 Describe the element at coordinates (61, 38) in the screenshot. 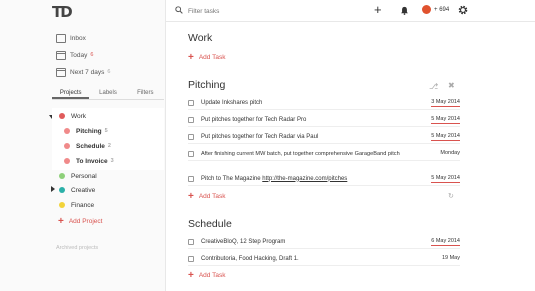

I see `inbox-icon` at that location.